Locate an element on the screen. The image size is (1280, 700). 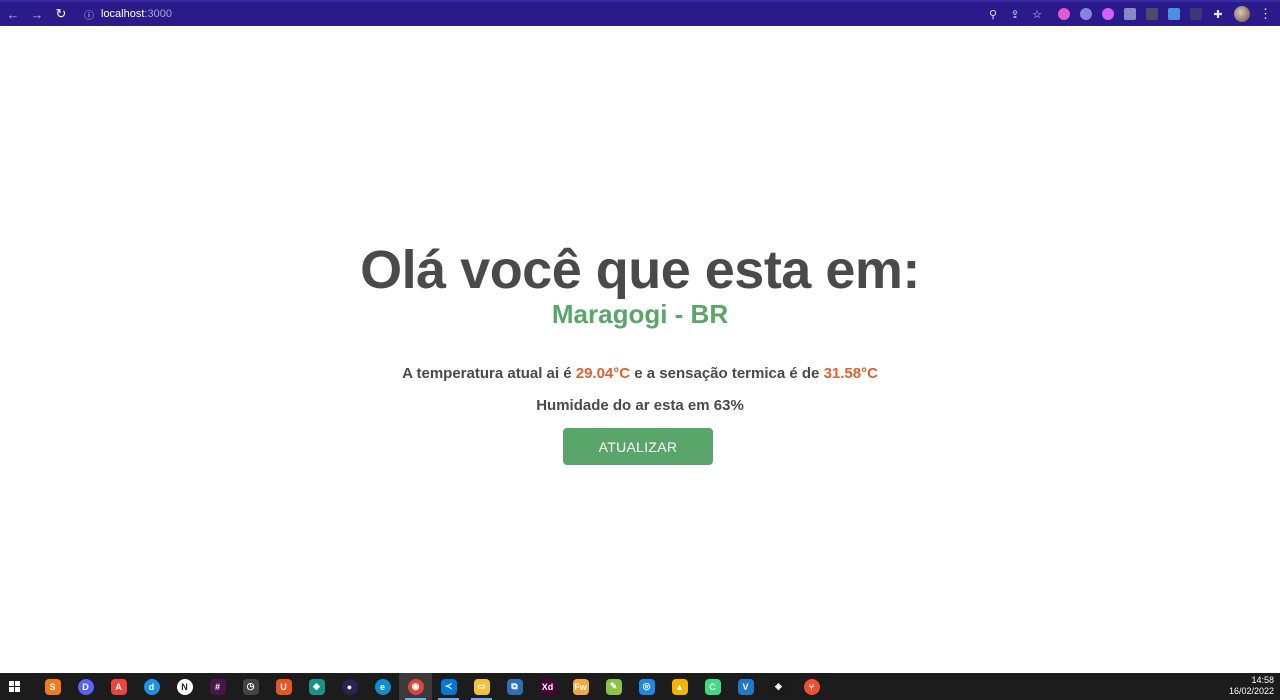
arrow-right-icon: → is located at coordinates (37, 14).